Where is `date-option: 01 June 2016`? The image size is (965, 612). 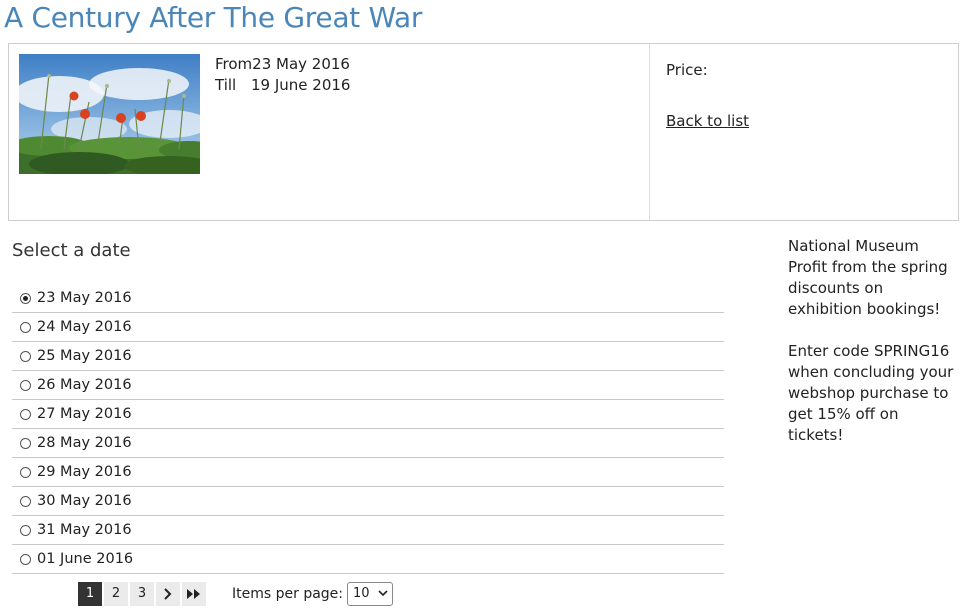 date-option: 01 June 2016 is located at coordinates (368, 559).